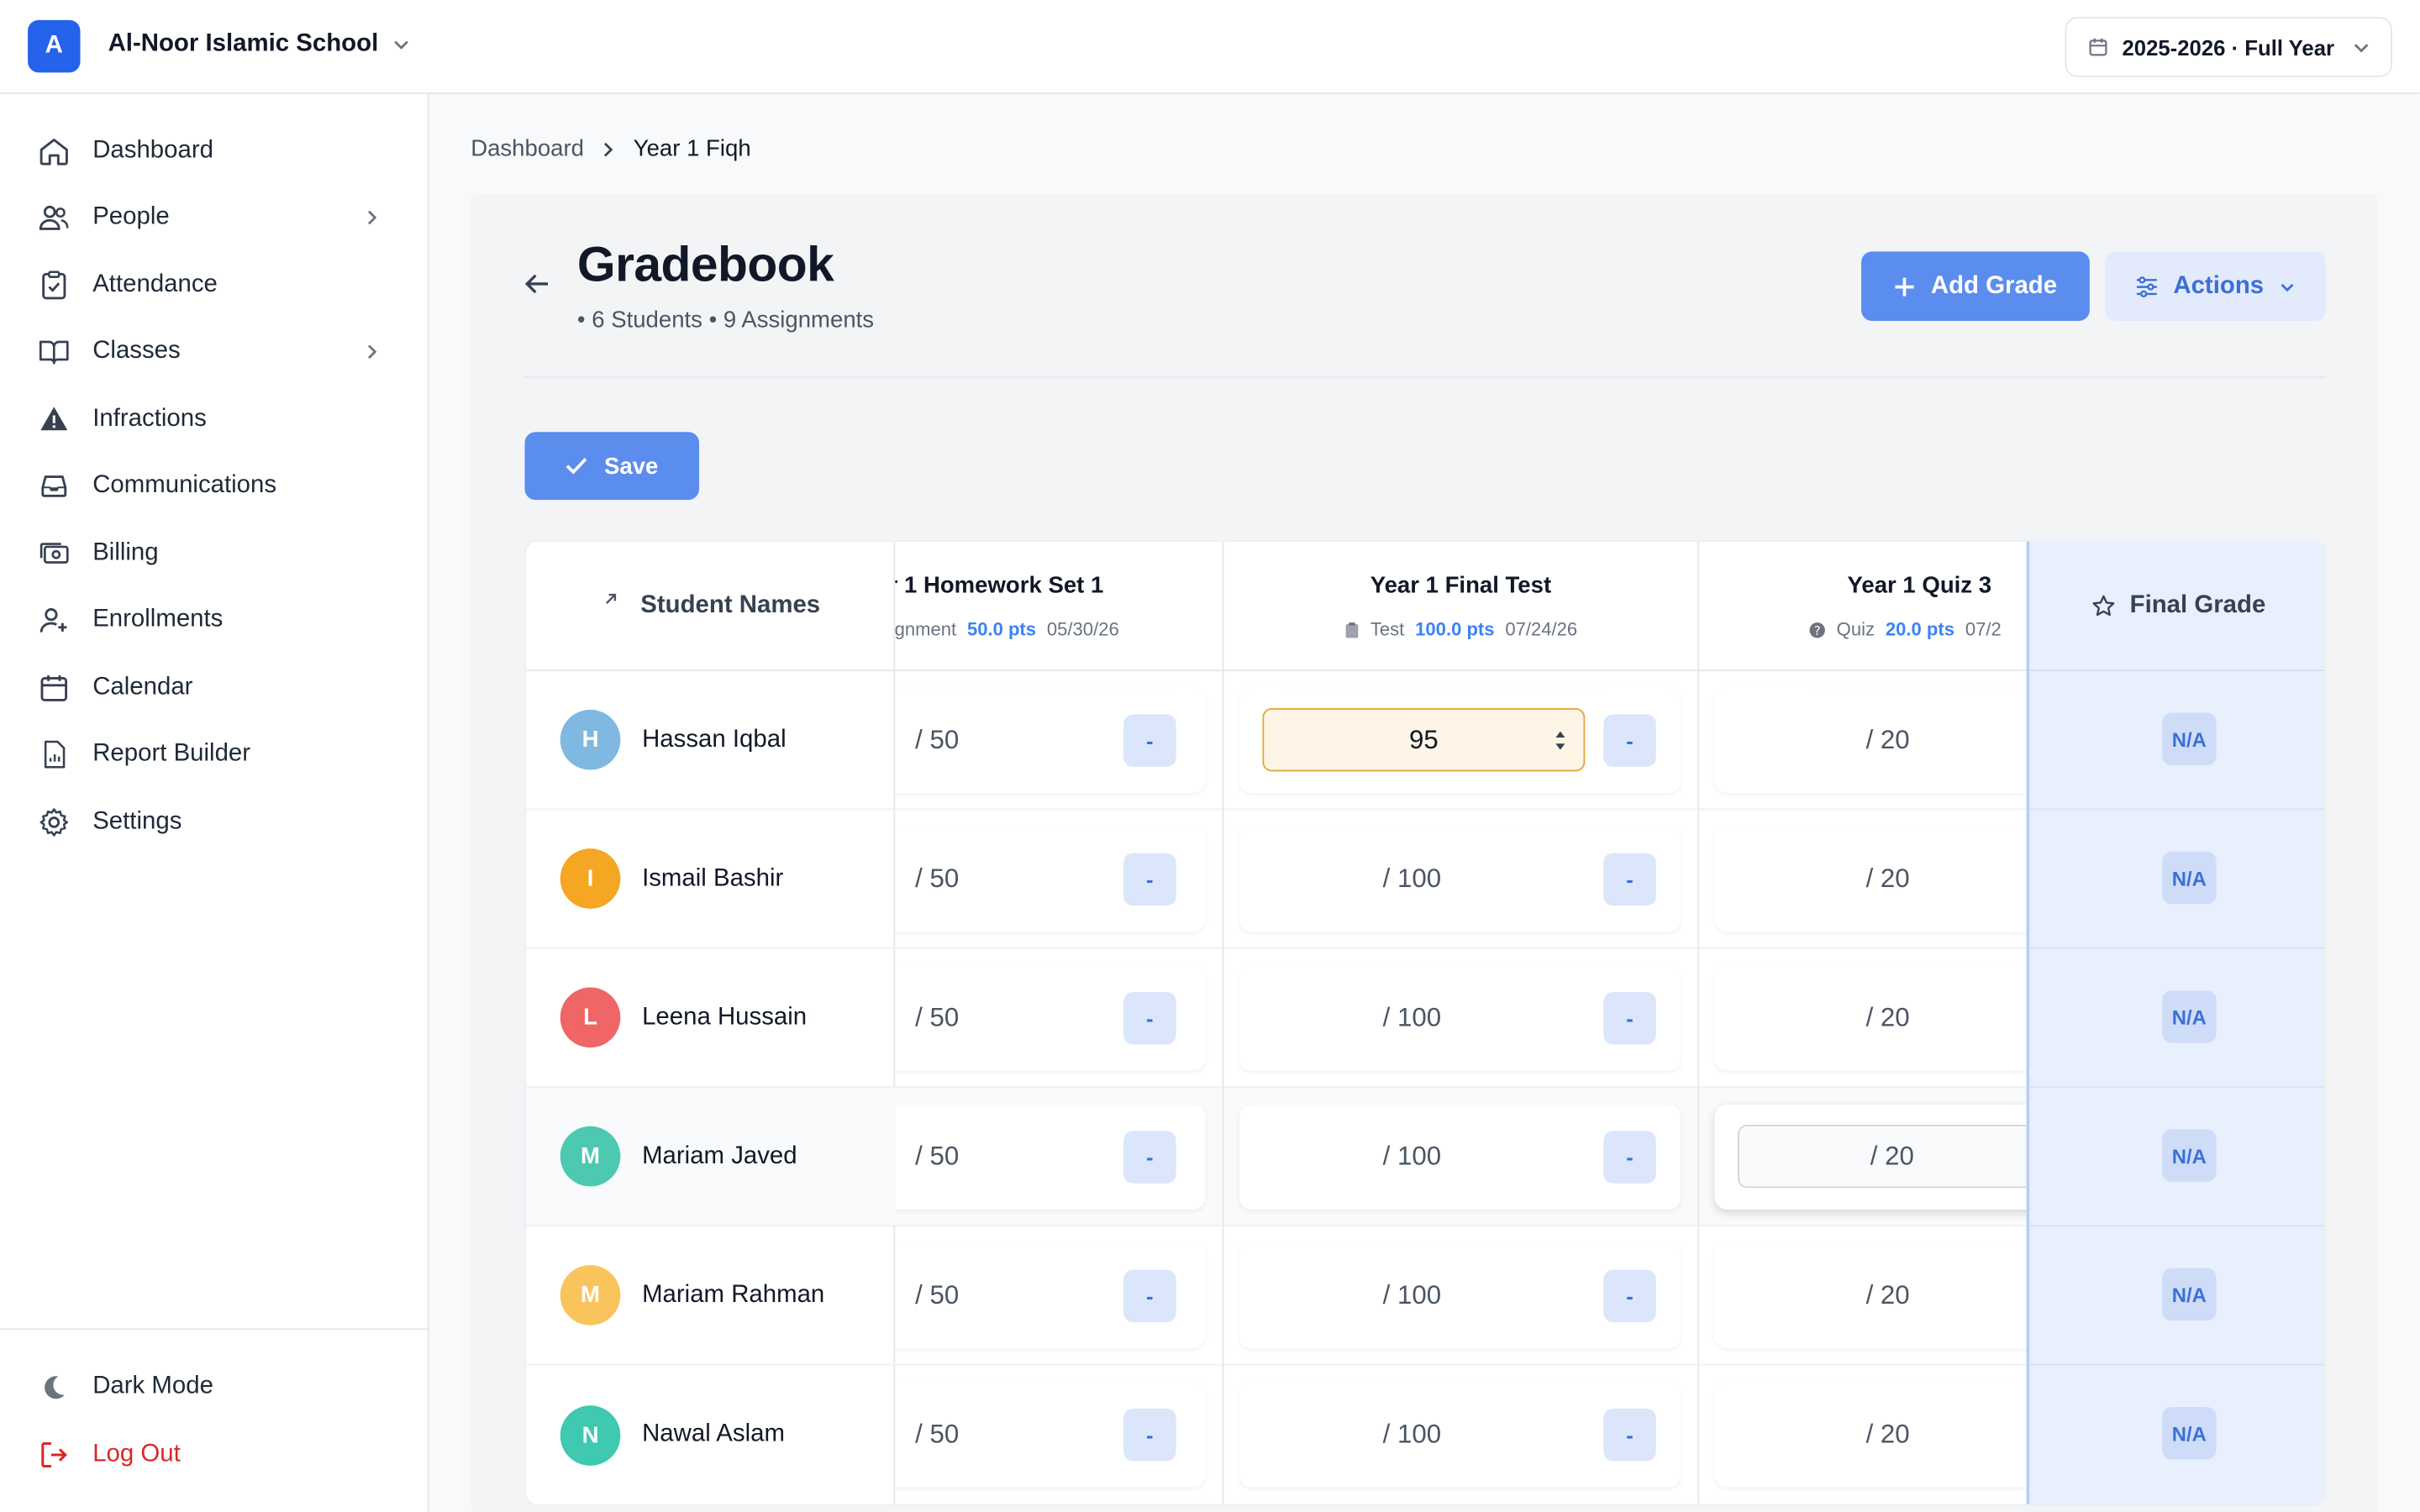 The height and width of the screenshot is (1512, 2420). Describe the element at coordinates (612, 466) in the screenshot. I see `save-button: Save` at that location.